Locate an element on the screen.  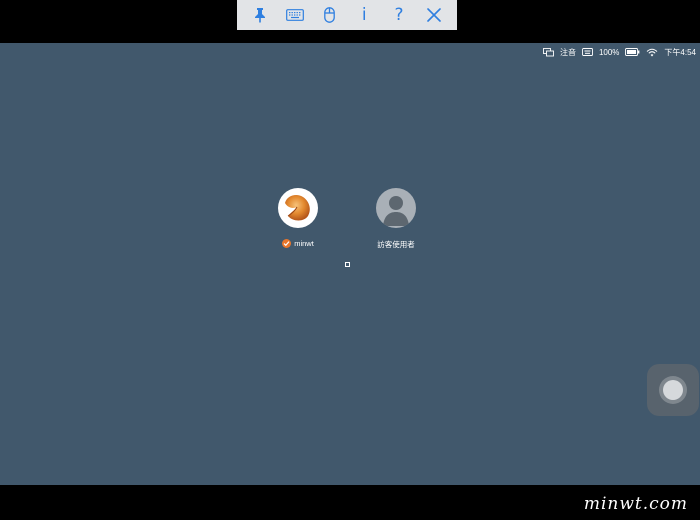
user-guest: 訪客使用者 is located at coordinates (396, 219).